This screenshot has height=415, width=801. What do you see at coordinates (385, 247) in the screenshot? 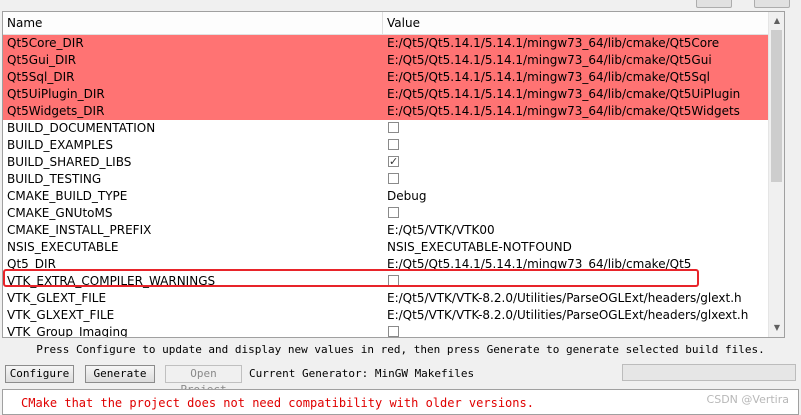
I see `table-row: NSIS_EXECUTABLE NSIS_EXECUTABLE-NOTFOUND` at bounding box center [385, 247].